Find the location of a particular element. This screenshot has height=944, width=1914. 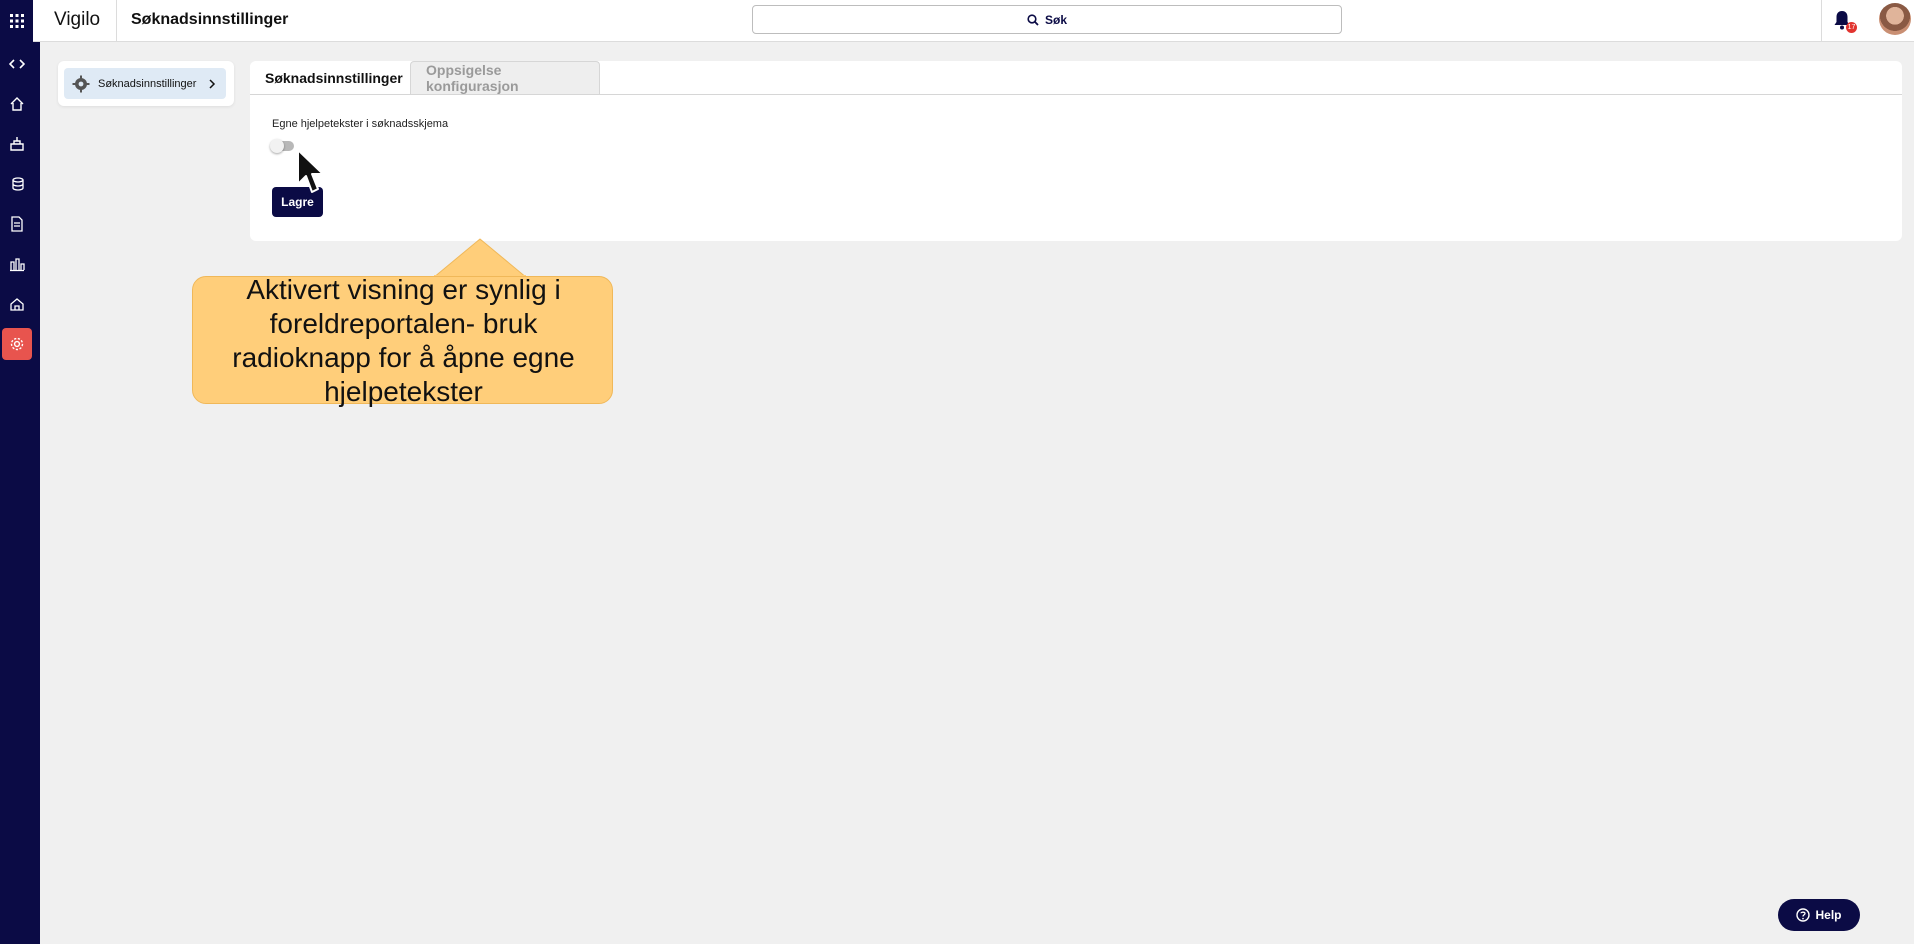

search-input: Søk is located at coordinates (1047, 19).